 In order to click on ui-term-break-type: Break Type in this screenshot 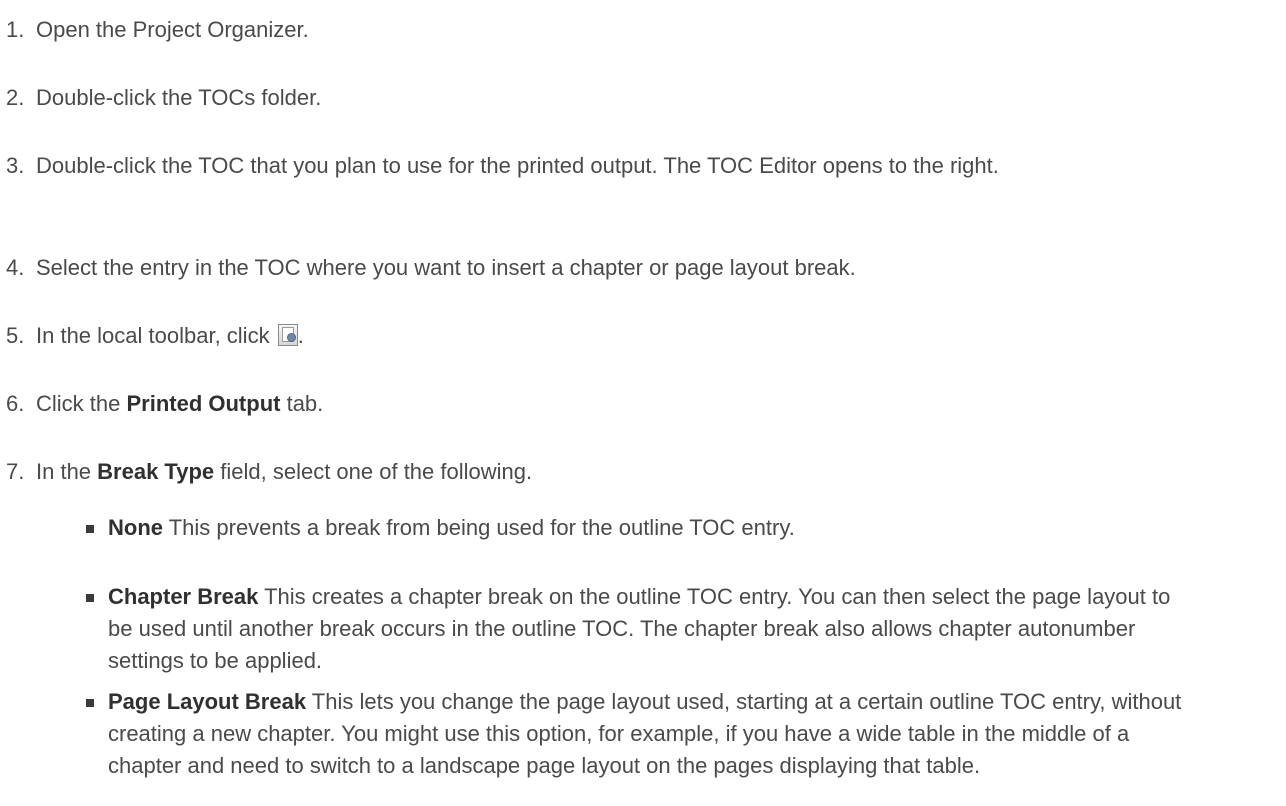, I will do `click(156, 471)`.